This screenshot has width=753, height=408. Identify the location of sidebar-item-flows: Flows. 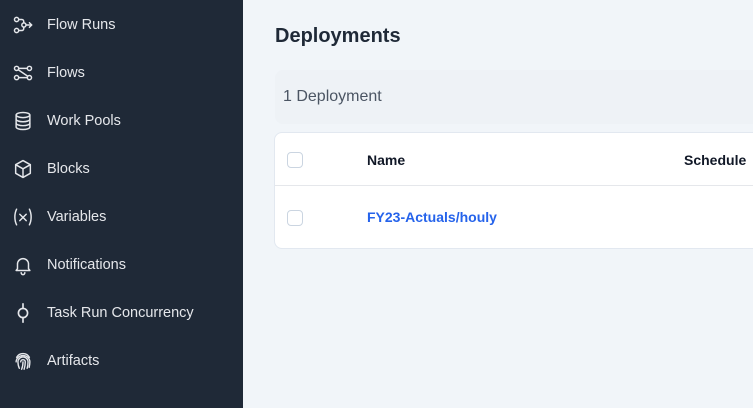
(121, 73).